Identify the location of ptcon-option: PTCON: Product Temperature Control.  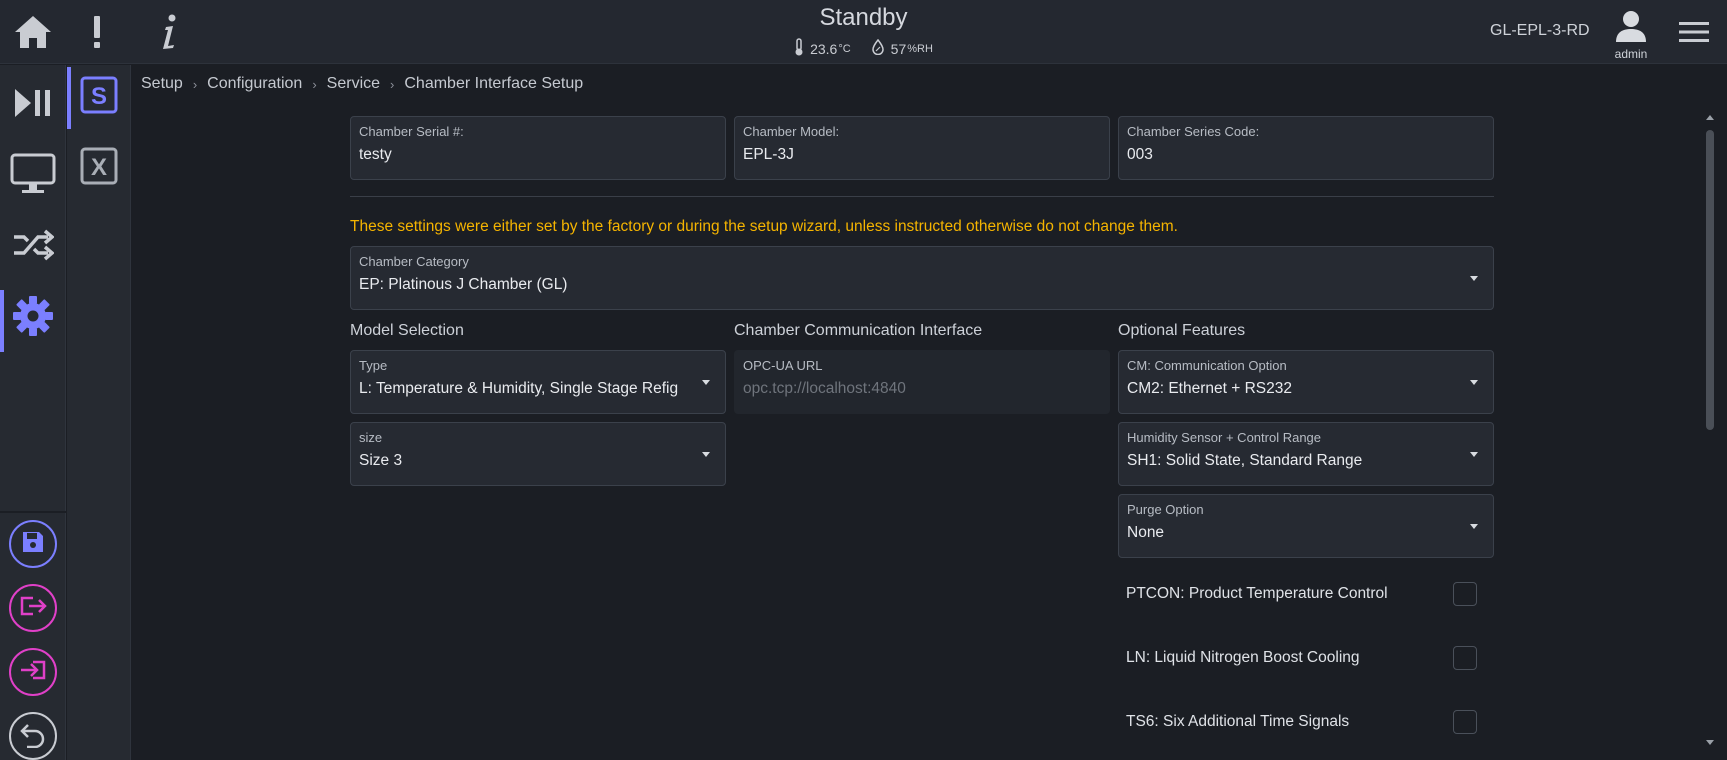
(1305, 594).